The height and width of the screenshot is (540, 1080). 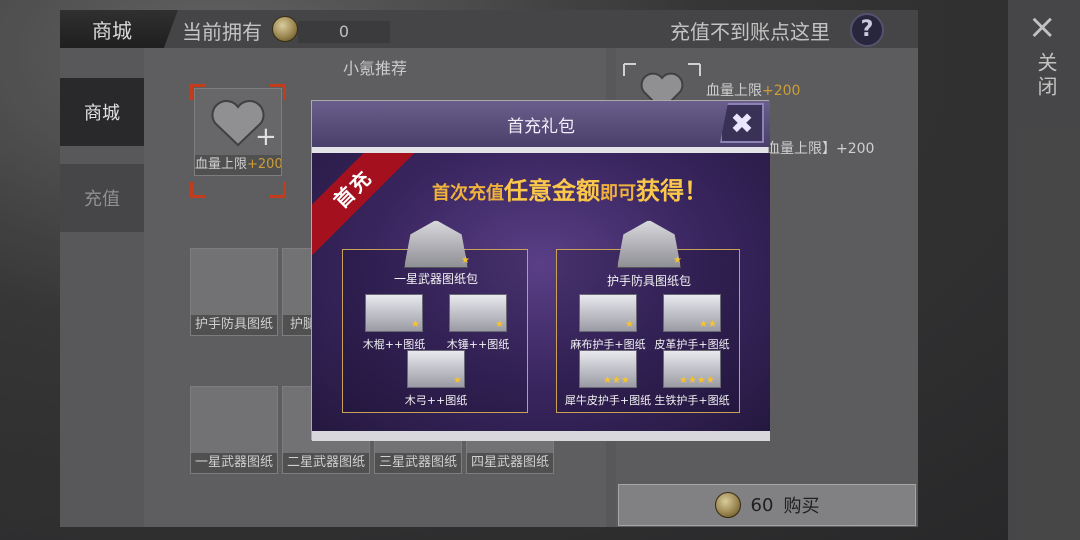 I want to click on modal-title: 首充礼包, so click(x=541, y=126).